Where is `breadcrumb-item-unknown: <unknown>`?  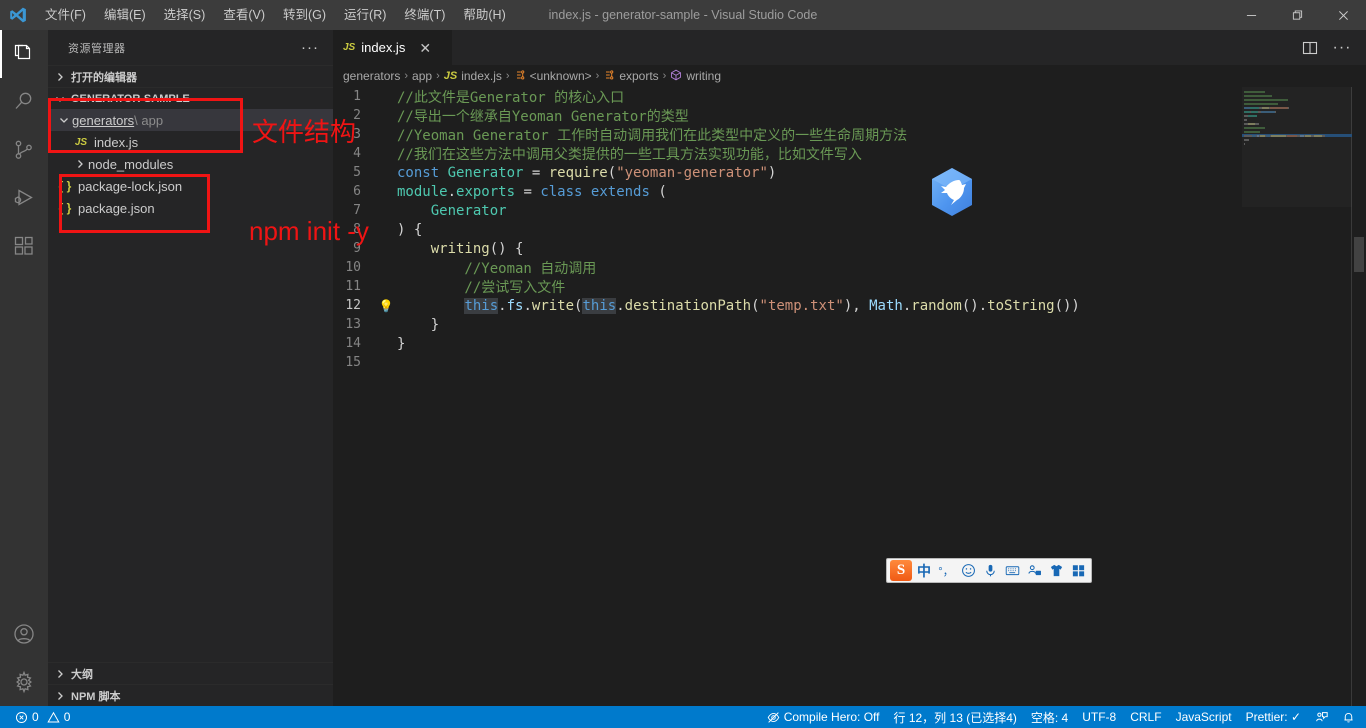 breadcrumb-item-unknown: <unknown> is located at coordinates (553, 76).